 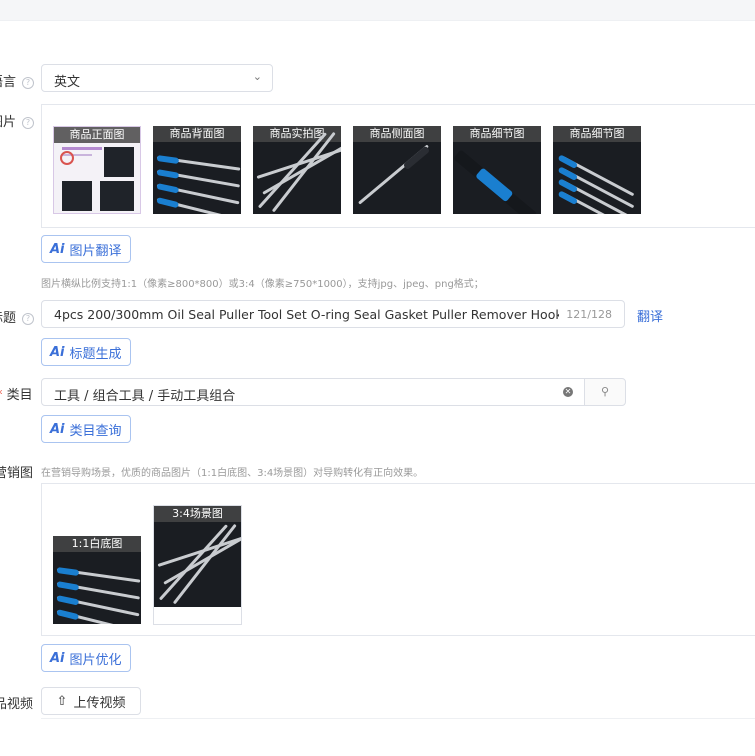 What do you see at coordinates (497, 170) in the screenshot?
I see `product-image-detail-1: 商品细节图` at bounding box center [497, 170].